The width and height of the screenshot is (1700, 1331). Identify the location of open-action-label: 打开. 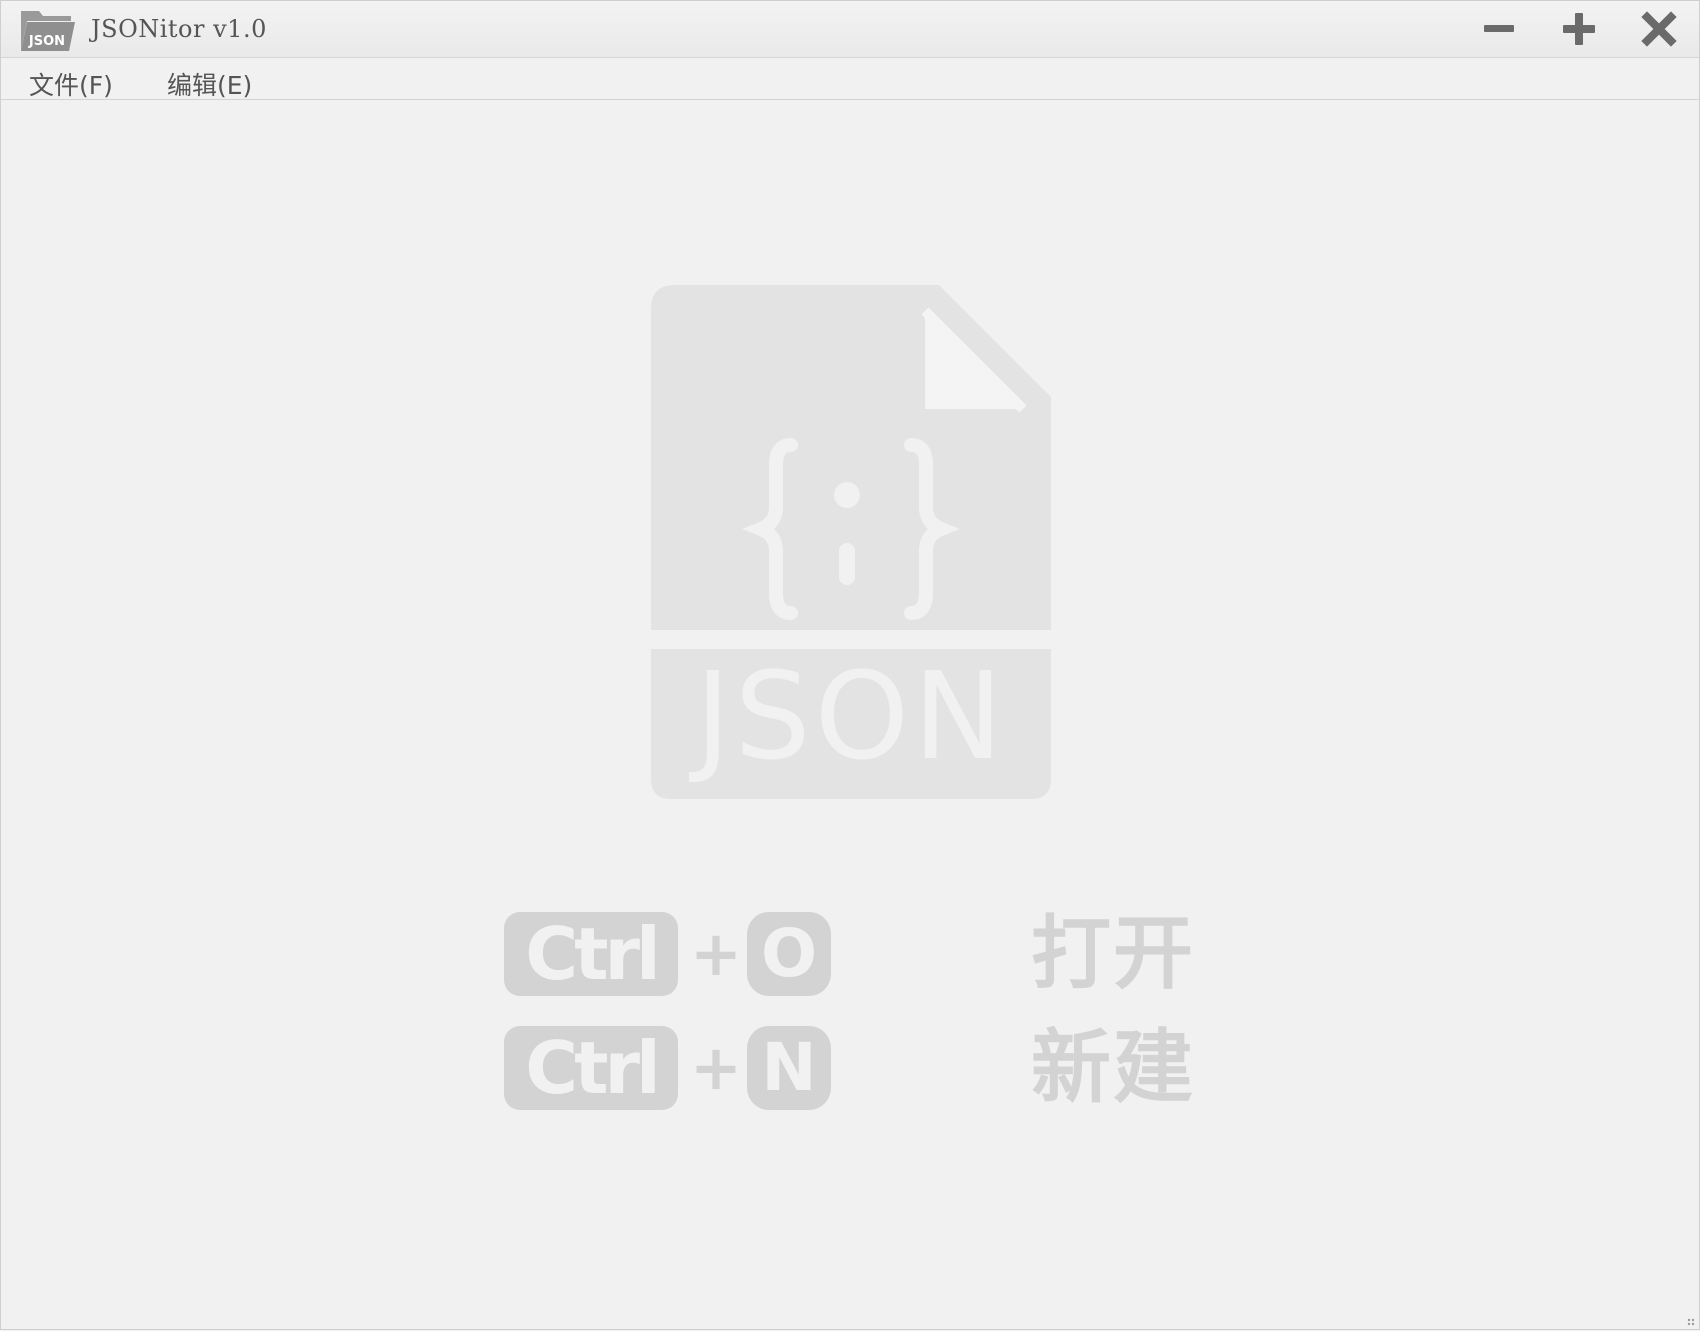
(1113, 953).